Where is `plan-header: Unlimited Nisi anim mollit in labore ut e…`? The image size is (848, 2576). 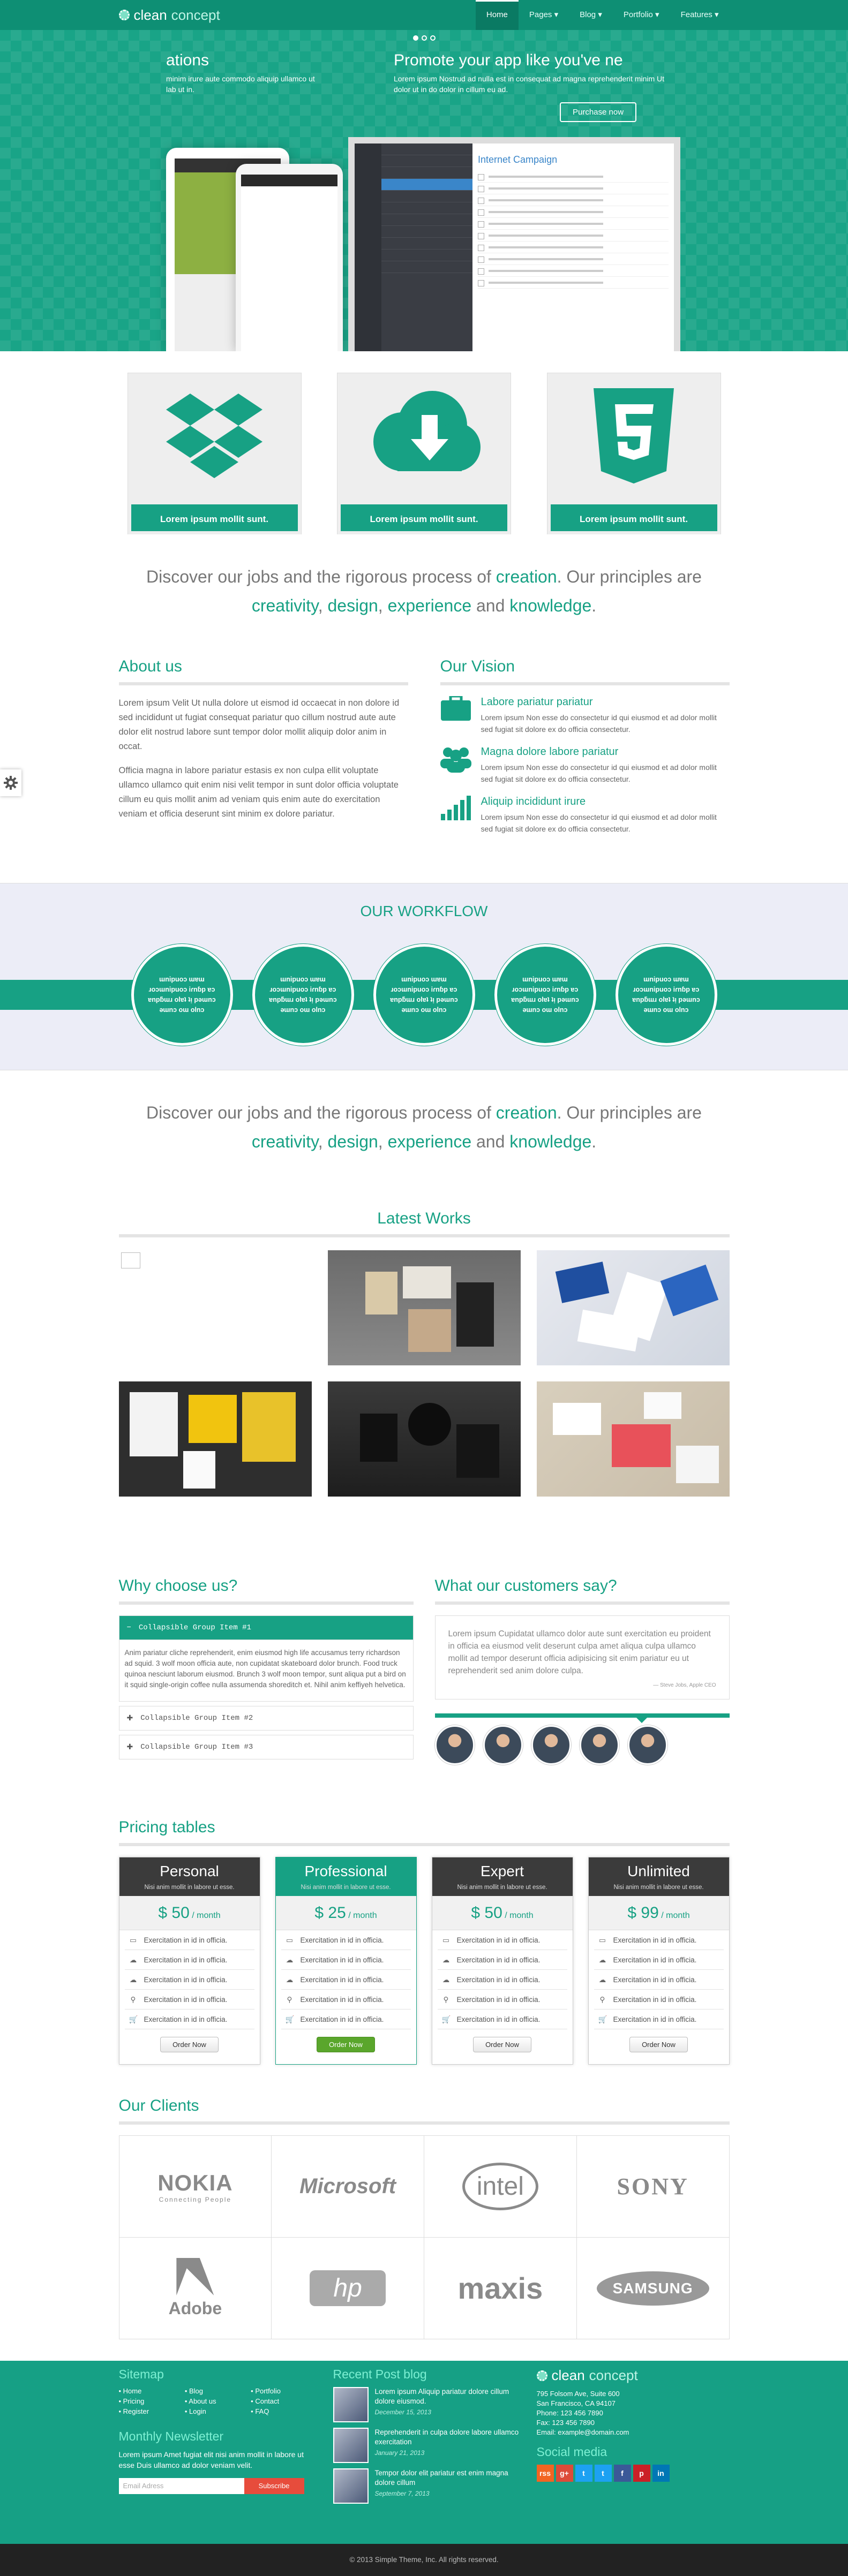 plan-header: Unlimited Nisi anim mollit in labore ut e… is located at coordinates (658, 1876).